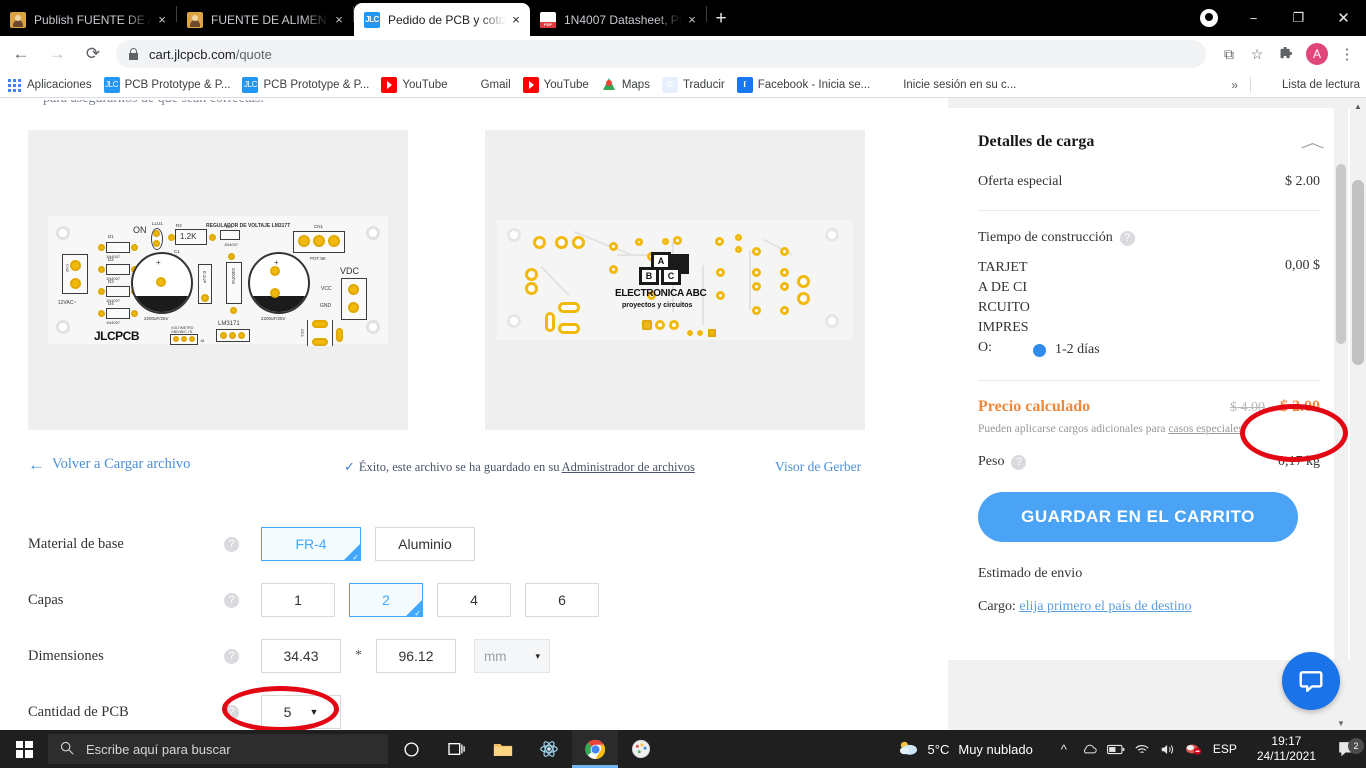  Describe the element at coordinates (1257, 54) in the screenshot. I see `bookmark-star-icon: ☆` at that location.